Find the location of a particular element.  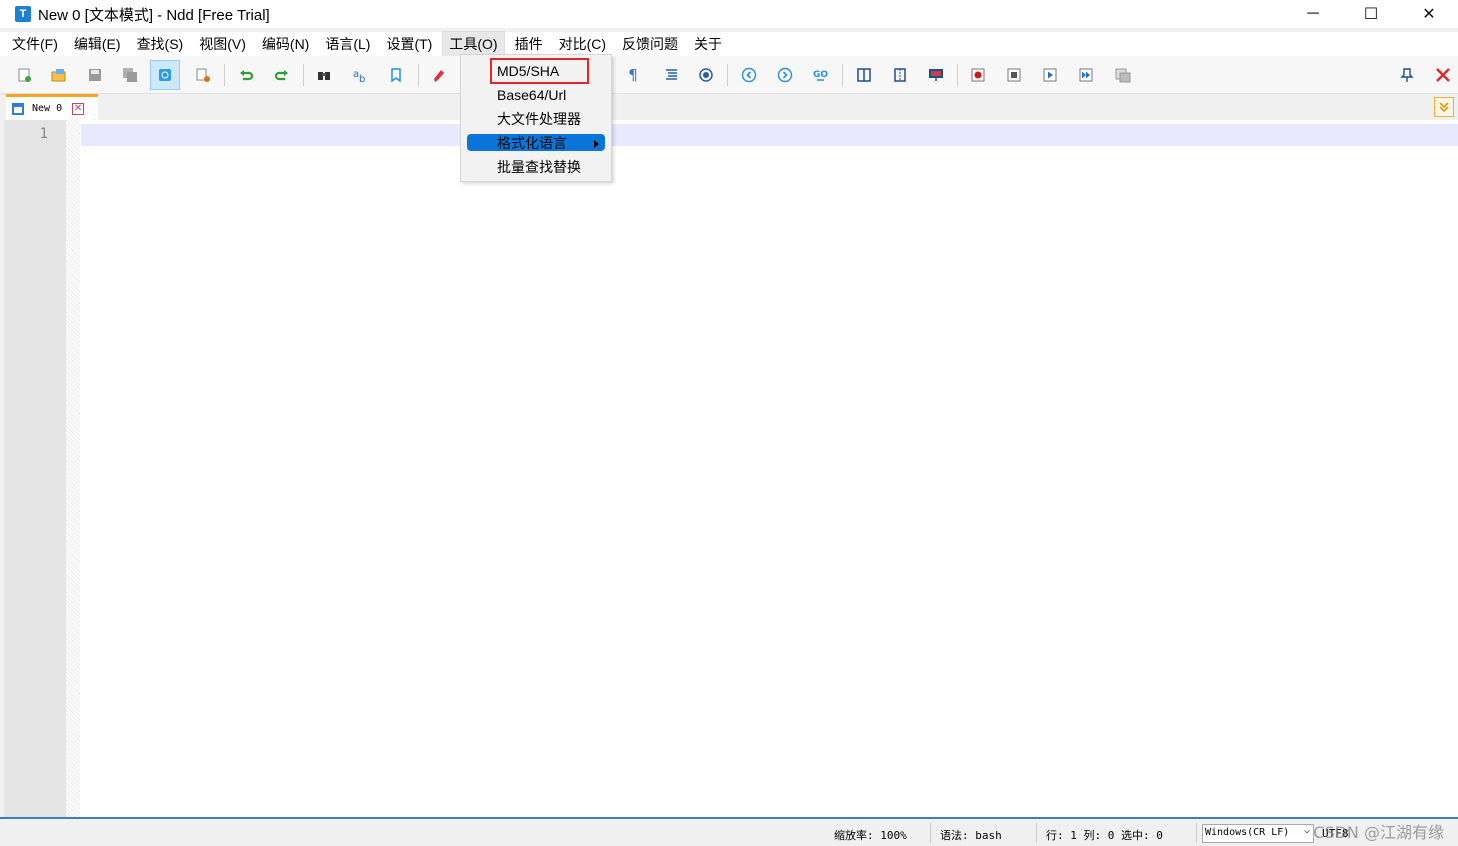

line-number: 1 is located at coordinates (43, 134).